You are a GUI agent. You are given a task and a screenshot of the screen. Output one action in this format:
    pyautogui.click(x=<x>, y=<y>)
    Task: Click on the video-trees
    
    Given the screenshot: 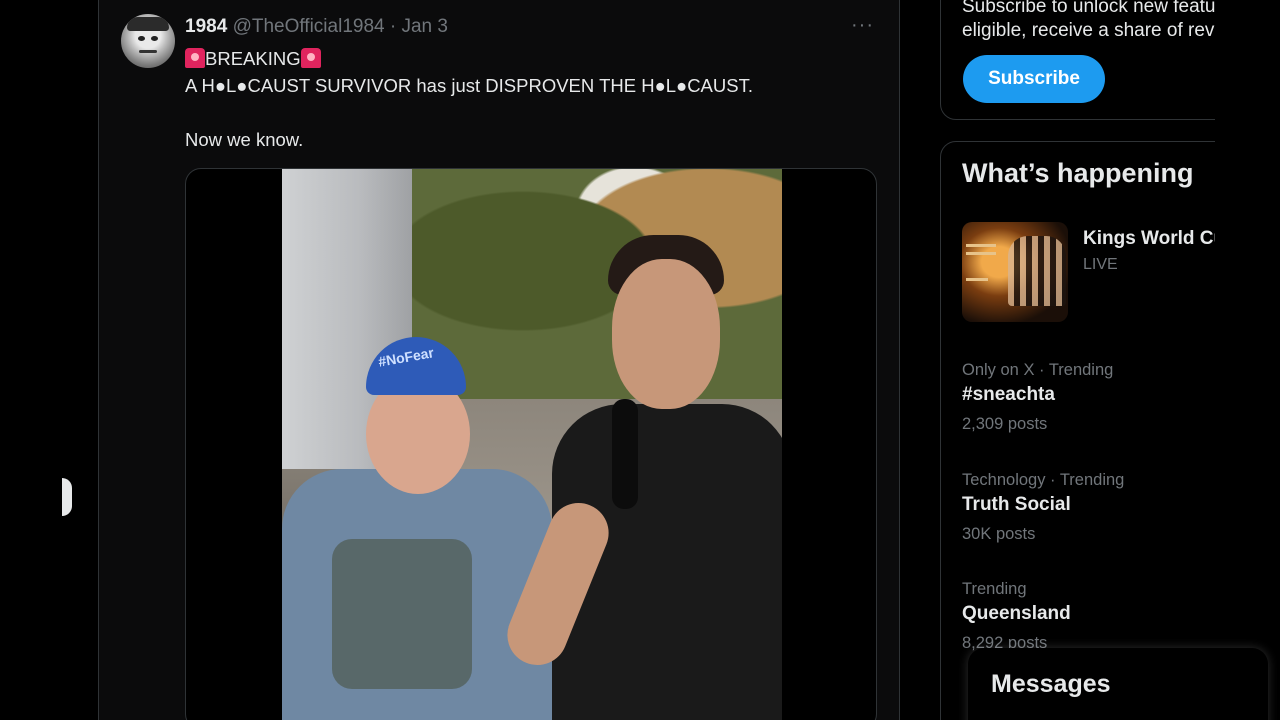 What is the action you would take?
    pyautogui.click(x=597, y=284)
    